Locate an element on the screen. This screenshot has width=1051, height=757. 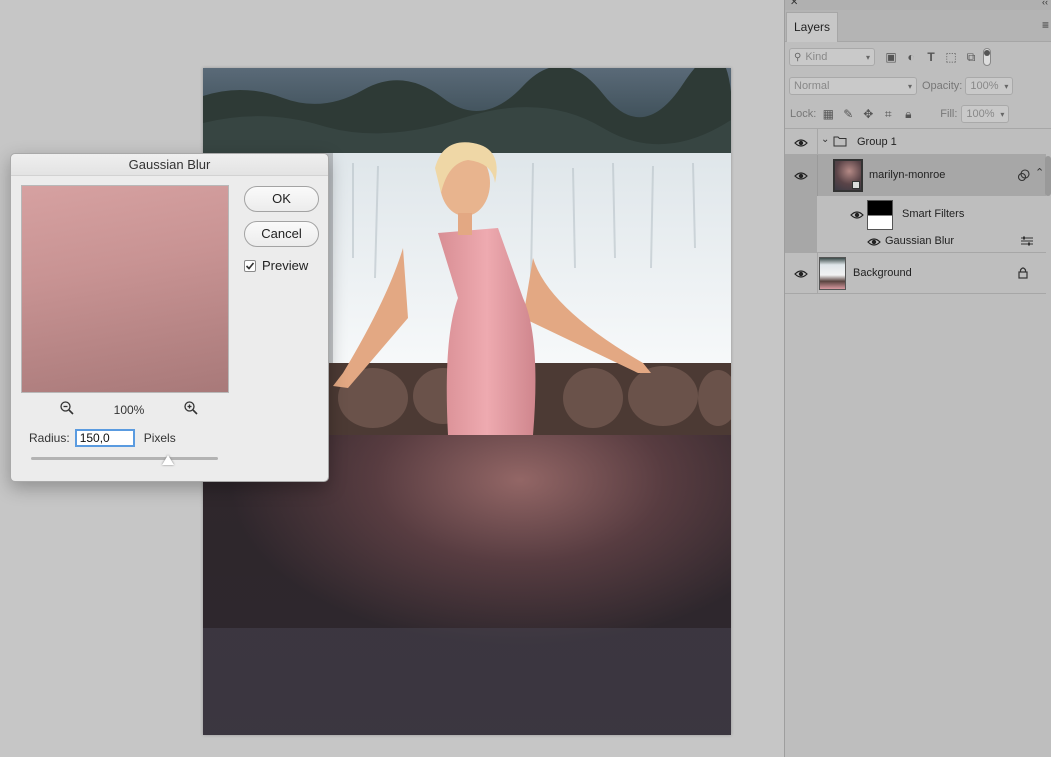
ok-button: OK is located at coordinates (281, 199).